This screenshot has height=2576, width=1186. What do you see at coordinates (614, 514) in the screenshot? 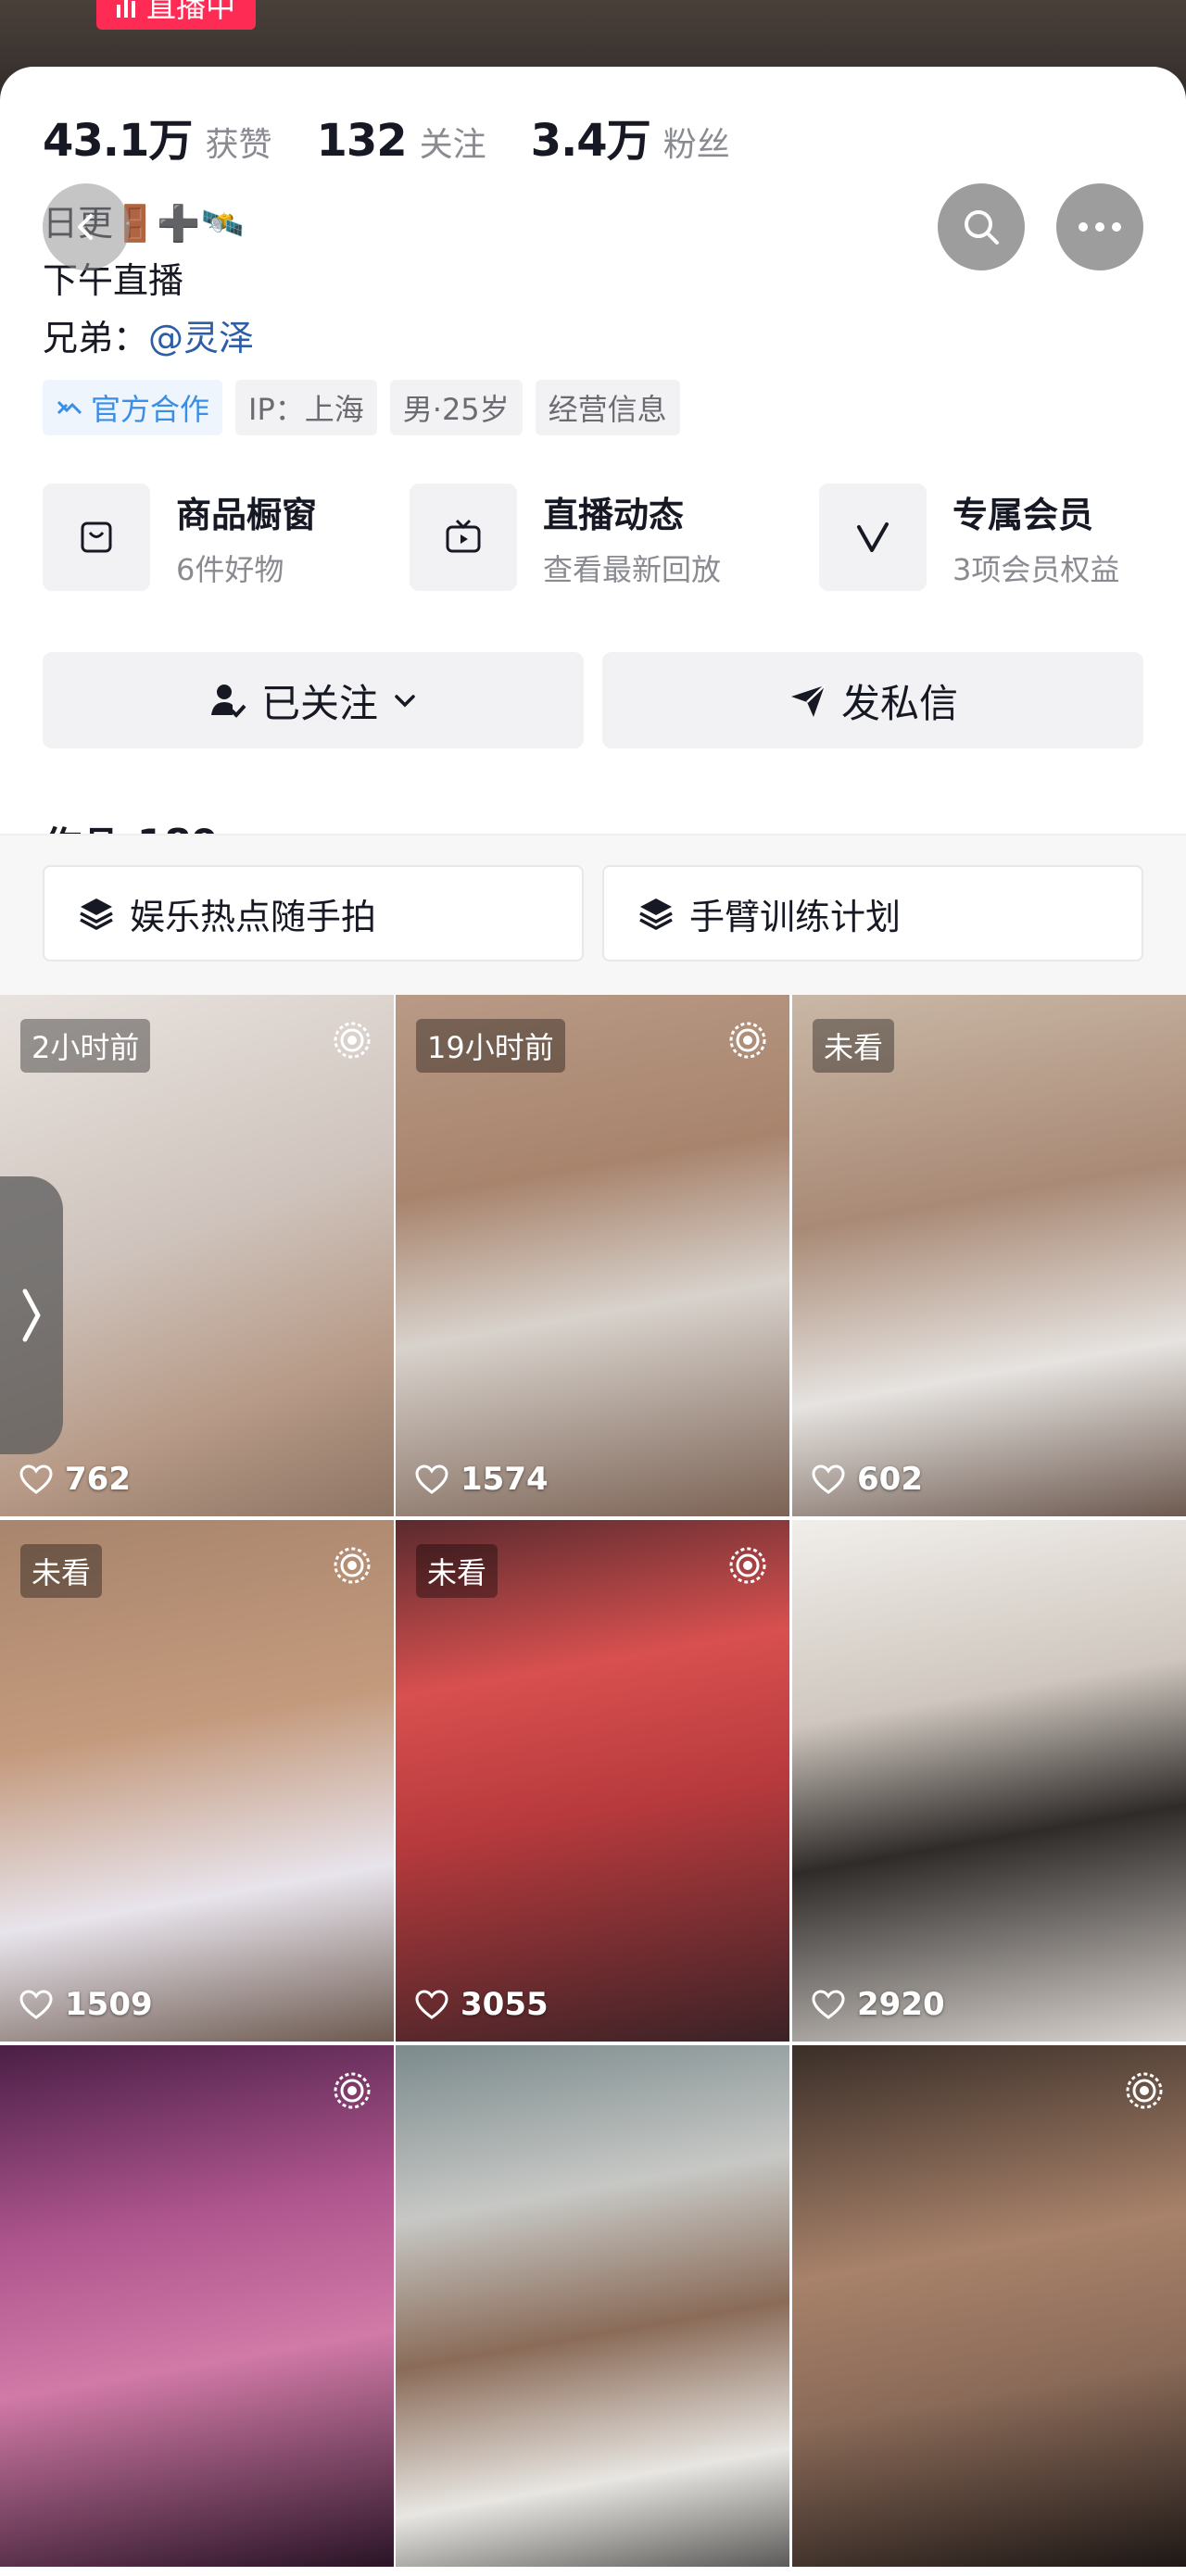
I see `service-live-title: 直播动态` at bounding box center [614, 514].